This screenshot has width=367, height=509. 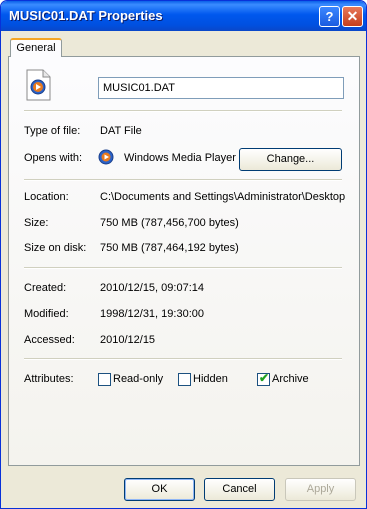 What do you see at coordinates (49, 379) in the screenshot?
I see `attributes-label: Attributes:` at bounding box center [49, 379].